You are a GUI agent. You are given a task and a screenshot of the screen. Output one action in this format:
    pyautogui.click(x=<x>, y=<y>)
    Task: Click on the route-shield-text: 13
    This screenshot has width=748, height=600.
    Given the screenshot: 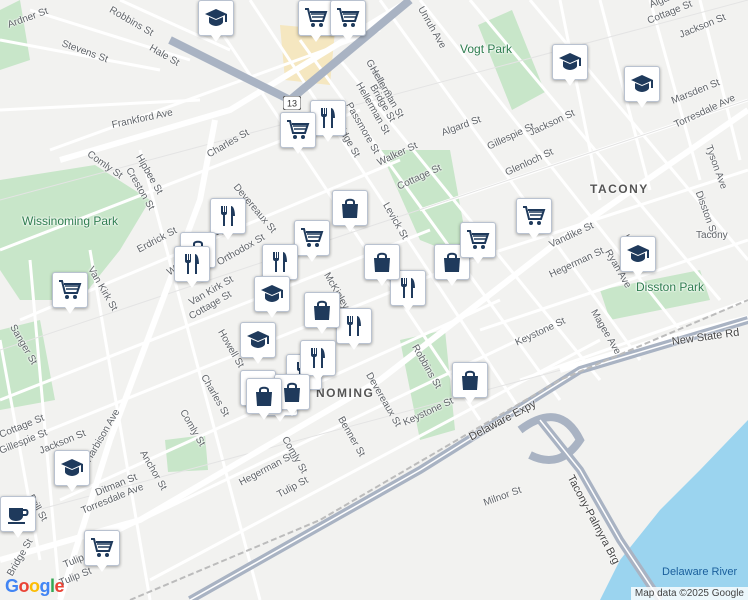 What is the action you would take?
    pyautogui.click(x=292, y=104)
    